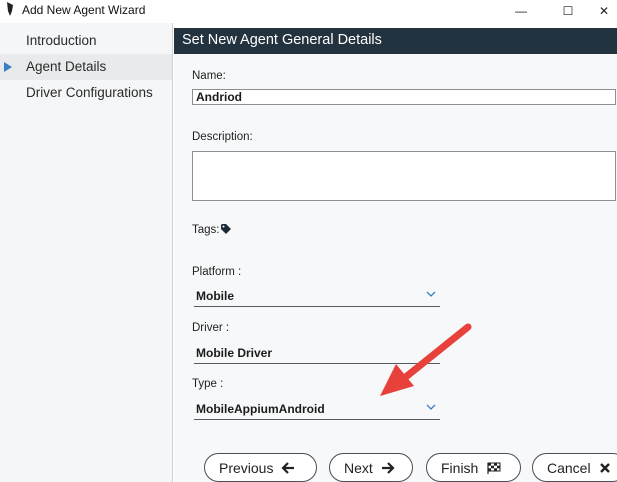 This screenshot has height=482, width=617. I want to click on driver-label: Driver :, so click(211, 328).